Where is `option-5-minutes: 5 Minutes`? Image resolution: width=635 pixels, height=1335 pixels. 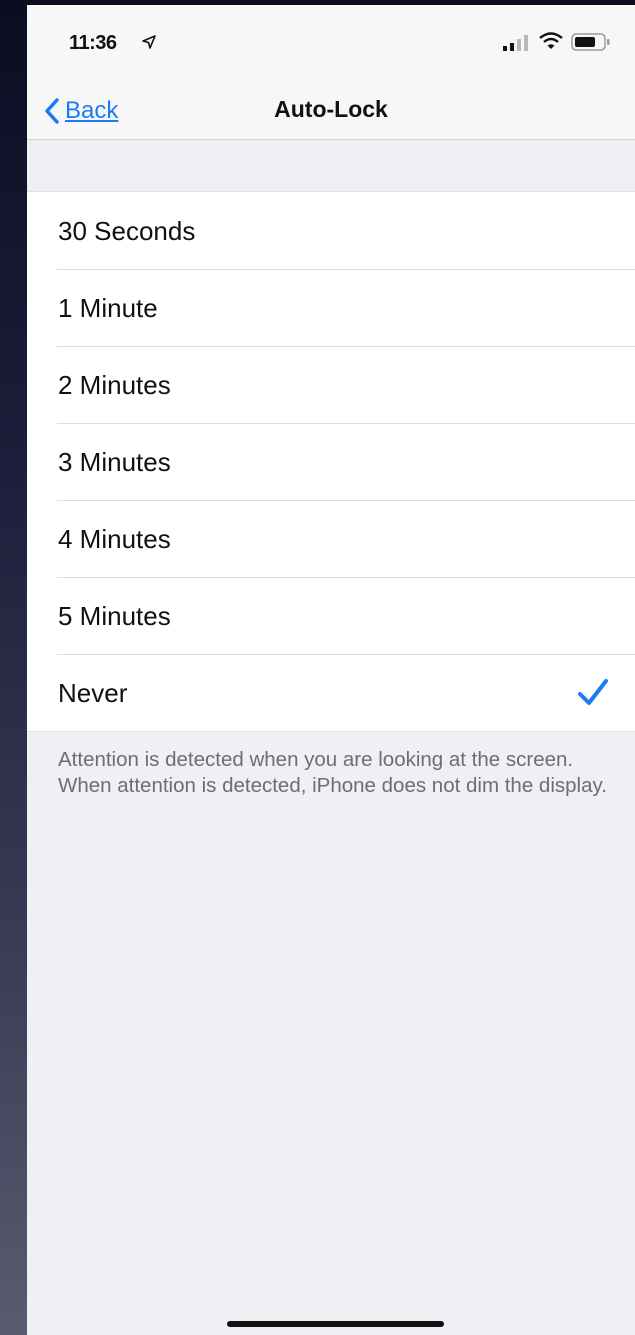
option-5-minutes: 5 Minutes is located at coordinates (331, 615).